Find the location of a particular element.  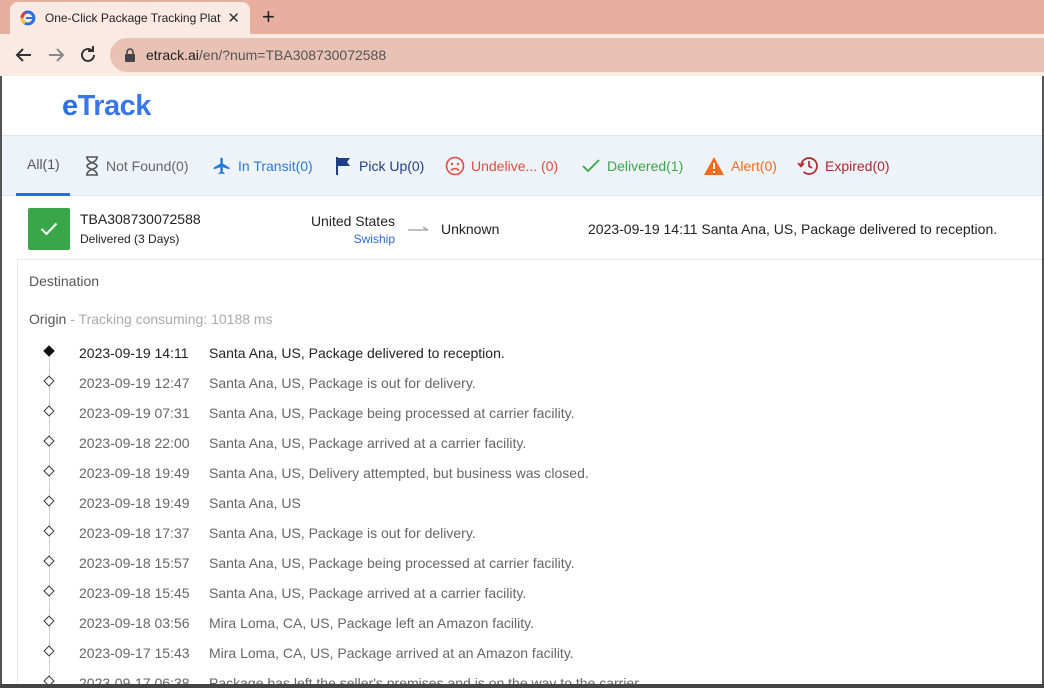

tracking-number: TBA308730072588 is located at coordinates (140, 219).